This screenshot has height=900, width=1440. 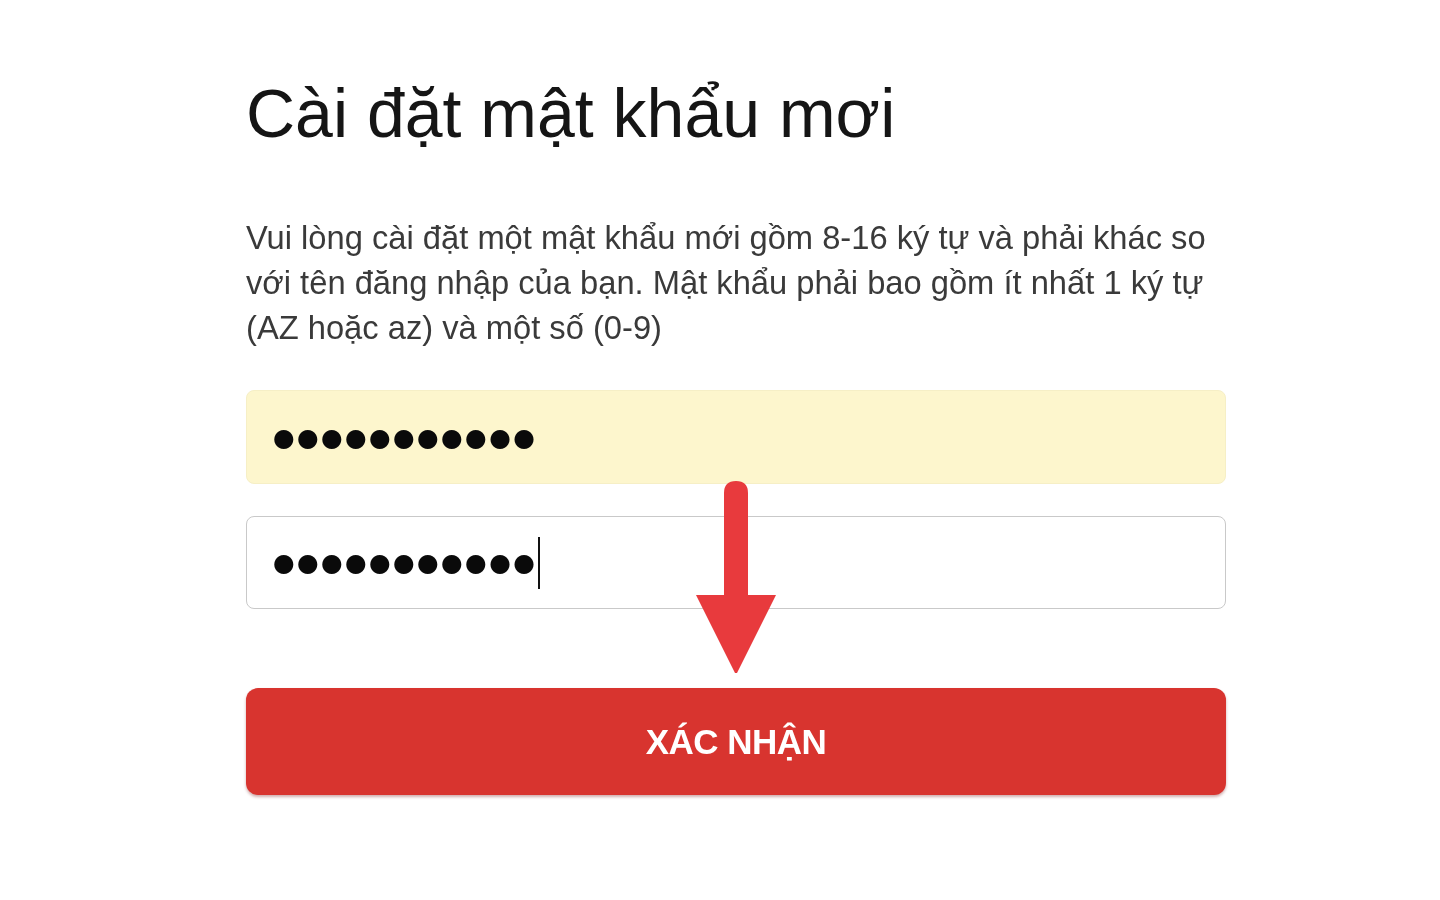 What do you see at coordinates (571, 113) in the screenshot?
I see `page-title: Cài đặt mật khẩu mơi` at bounding box center [571, 113].